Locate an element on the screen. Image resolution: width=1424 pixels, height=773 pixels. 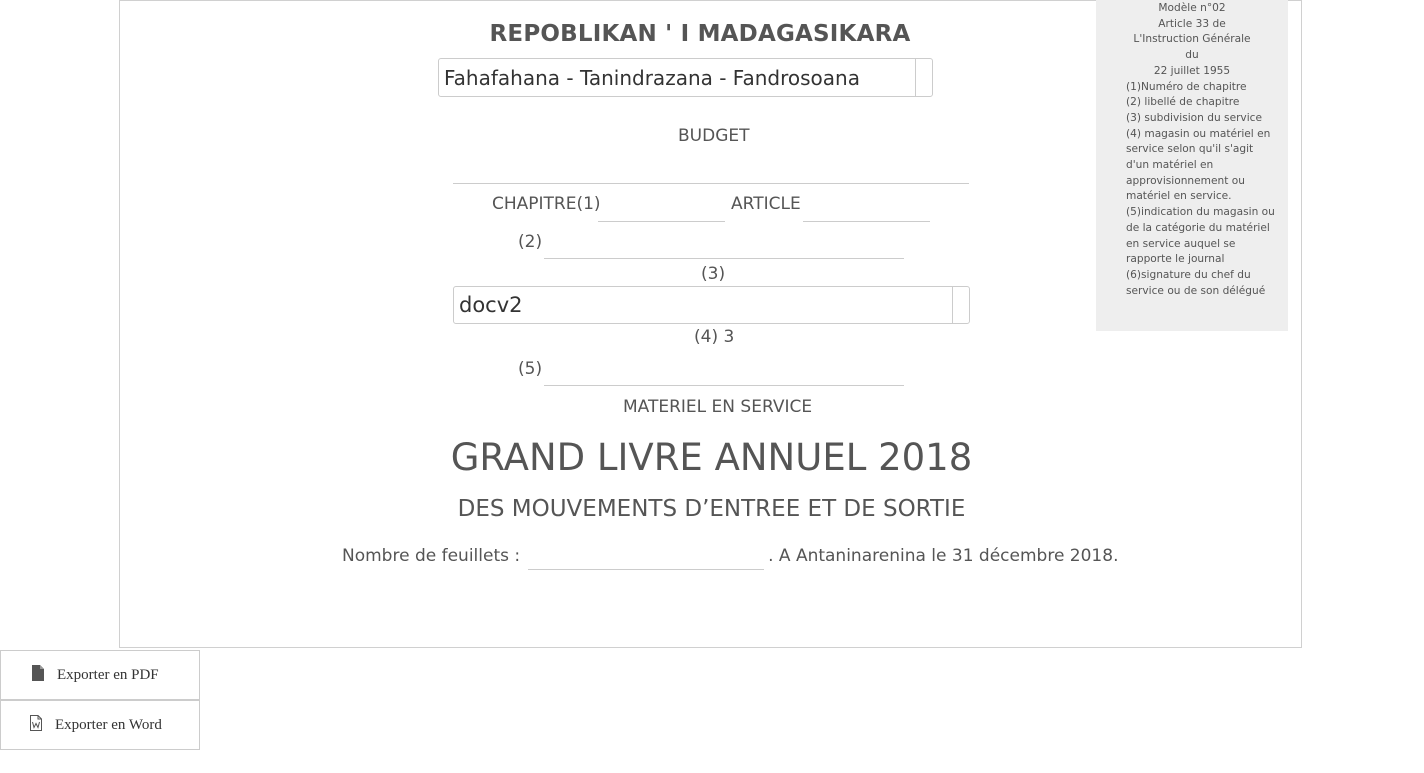
feuillets-label: Nombre de feuillets : is located at coordinates (431, 555).